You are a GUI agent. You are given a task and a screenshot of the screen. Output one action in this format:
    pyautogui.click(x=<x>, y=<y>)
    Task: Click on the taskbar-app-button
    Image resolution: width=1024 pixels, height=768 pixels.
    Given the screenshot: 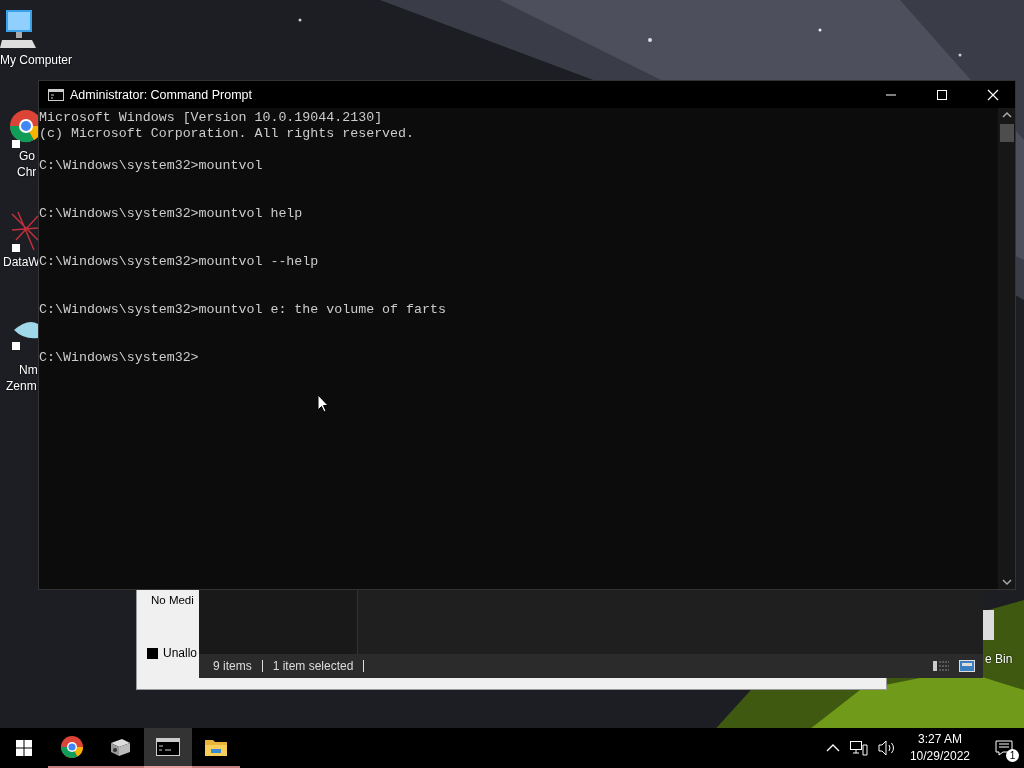 What is the action you would take?
    pyautogui.click(x=168, y=748)
    